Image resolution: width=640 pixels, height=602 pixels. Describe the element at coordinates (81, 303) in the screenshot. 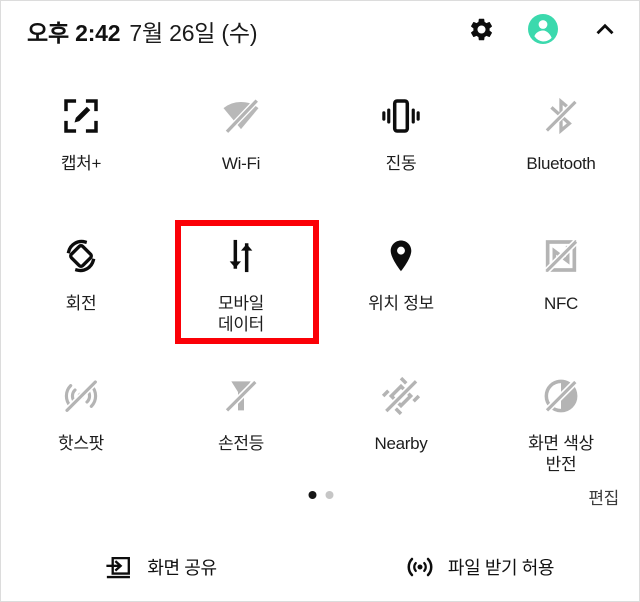

I see `tile-label: 회전` at that location.